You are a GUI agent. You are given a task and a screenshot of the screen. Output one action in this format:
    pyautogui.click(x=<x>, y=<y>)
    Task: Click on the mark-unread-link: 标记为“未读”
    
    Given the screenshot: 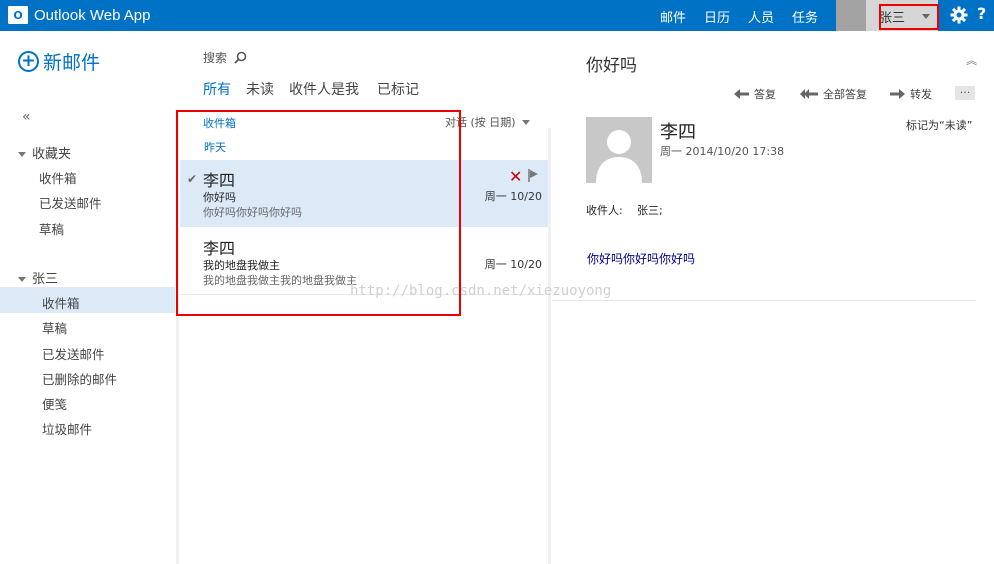 What is the action you would take?
    pyautogui.click(x=939, y=125)
    